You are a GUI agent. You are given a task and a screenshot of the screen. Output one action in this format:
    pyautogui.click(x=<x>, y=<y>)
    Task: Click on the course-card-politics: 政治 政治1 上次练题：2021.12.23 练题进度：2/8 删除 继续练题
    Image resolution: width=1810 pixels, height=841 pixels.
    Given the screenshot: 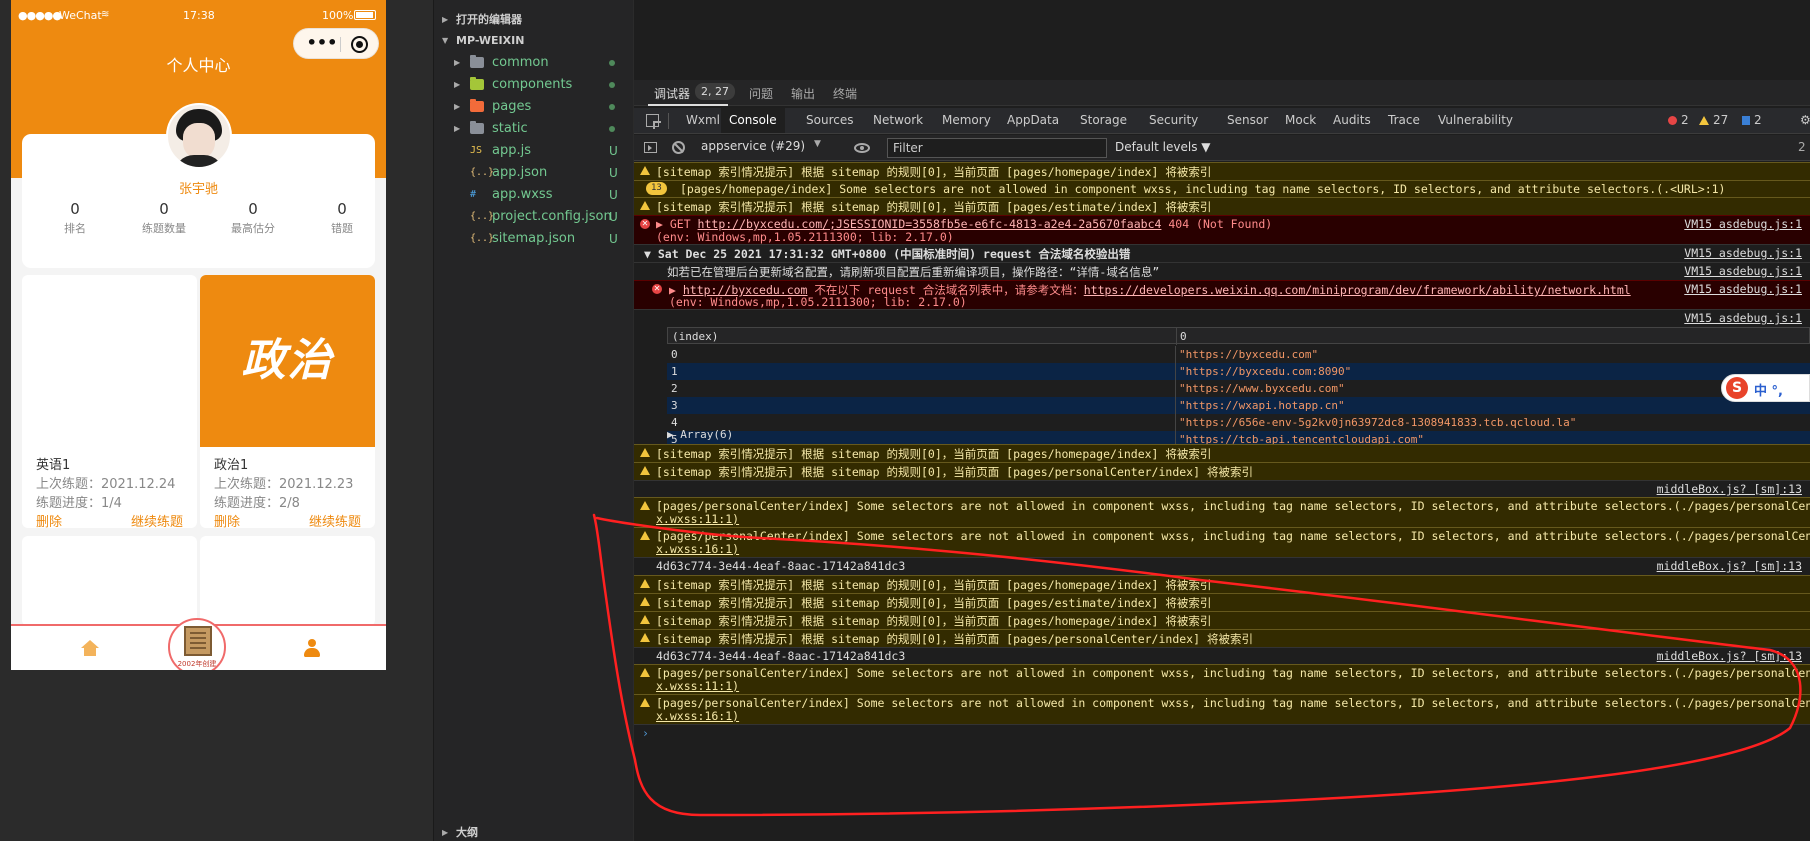 What is the action you would take?
    pyautogui.click(x=287, y=401)
    